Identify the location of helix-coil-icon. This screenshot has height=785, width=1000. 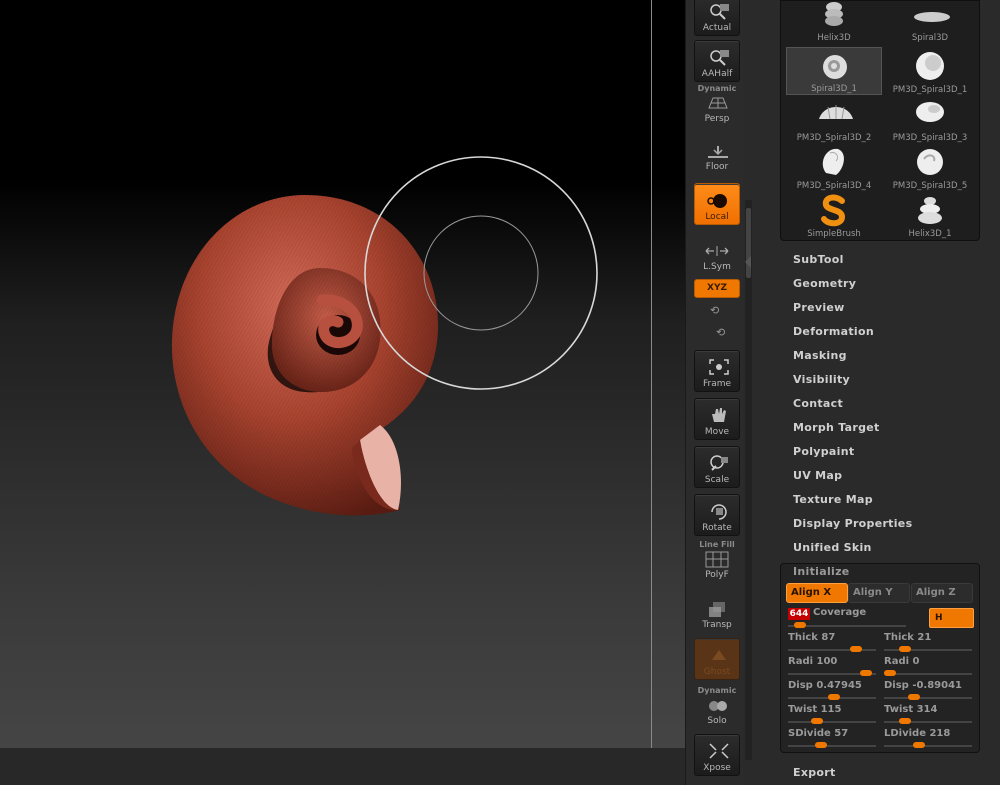
(930, 210).